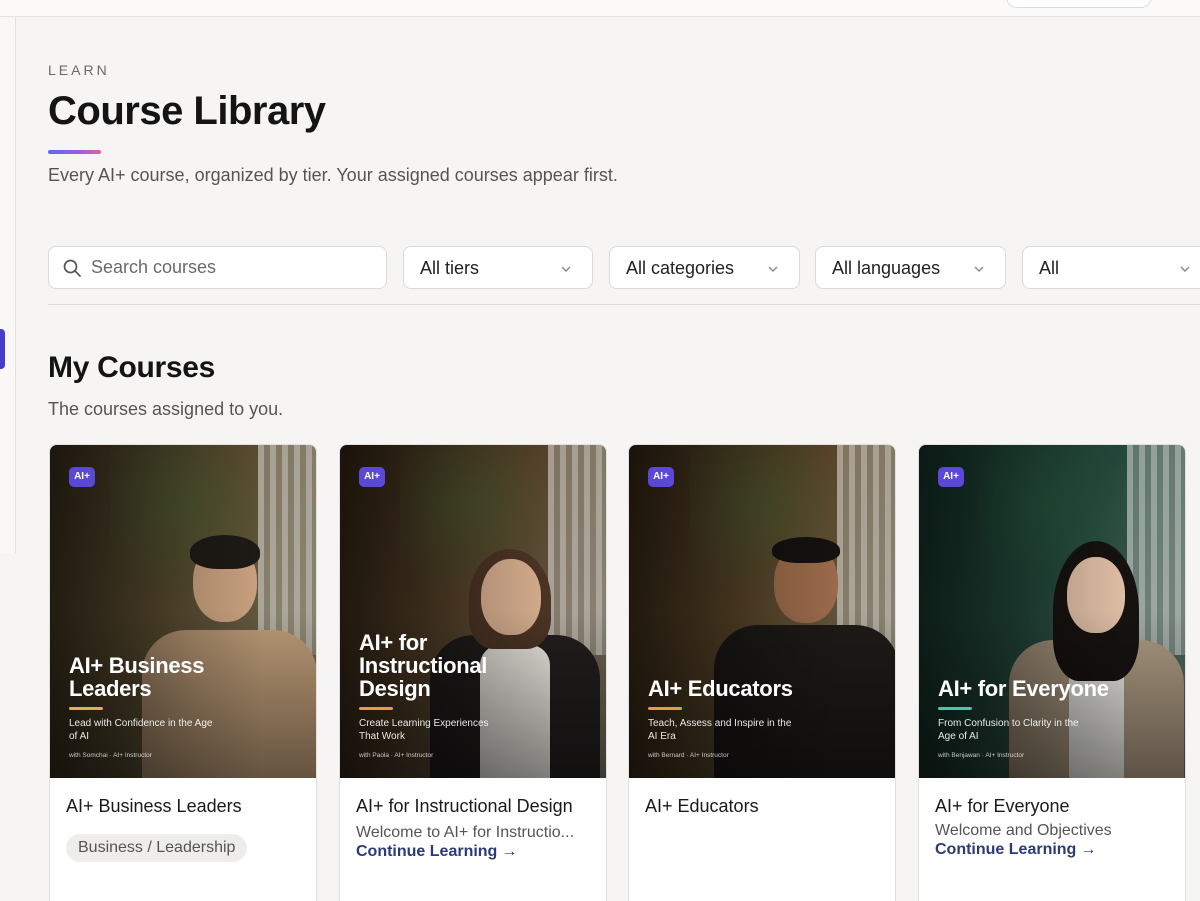 The width and height of the screenshot is (1200, 901). What do you see at coordinates (186, 806) in the screenshot?
I see `course-title: AI+ Business Leaders` at bounding box center [186, 806].